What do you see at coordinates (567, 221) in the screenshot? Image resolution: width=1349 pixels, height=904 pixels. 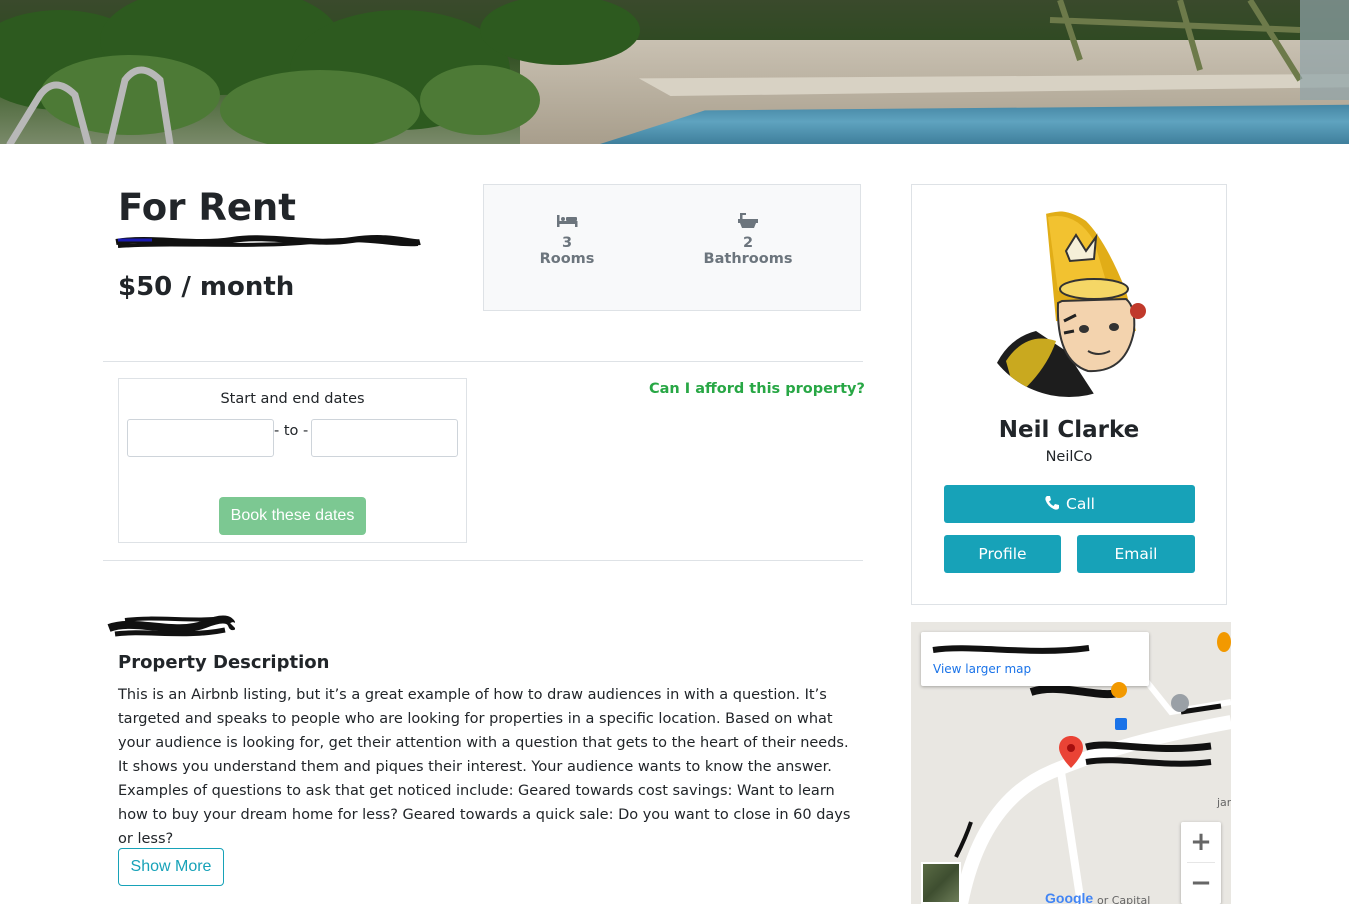 I see `bed-icon` at bounding box center [567, 221].